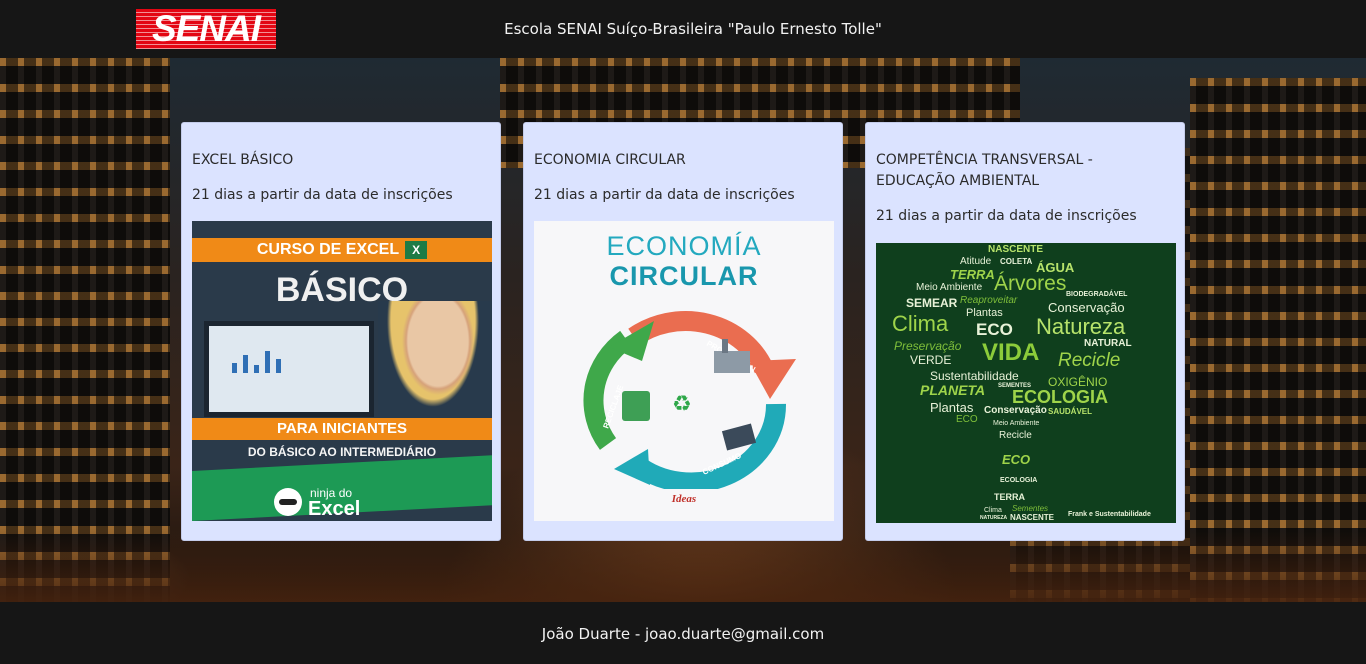 Image resolution: width=1366 pixels, height=664 pixels. Describe the element at coordinates (989, 300) in the screenshot. I see `word: Reaproveitar` at that location.